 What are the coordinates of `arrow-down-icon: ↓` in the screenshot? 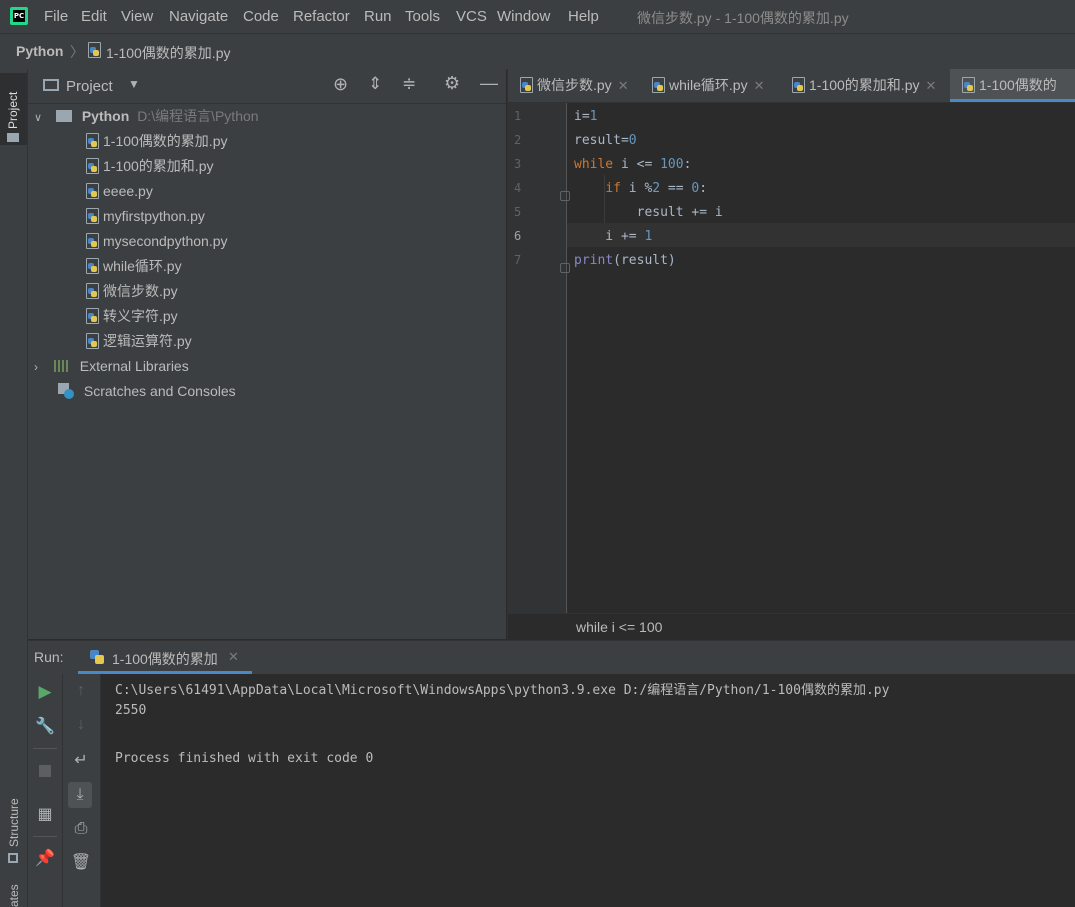 It's located at (81, 725).